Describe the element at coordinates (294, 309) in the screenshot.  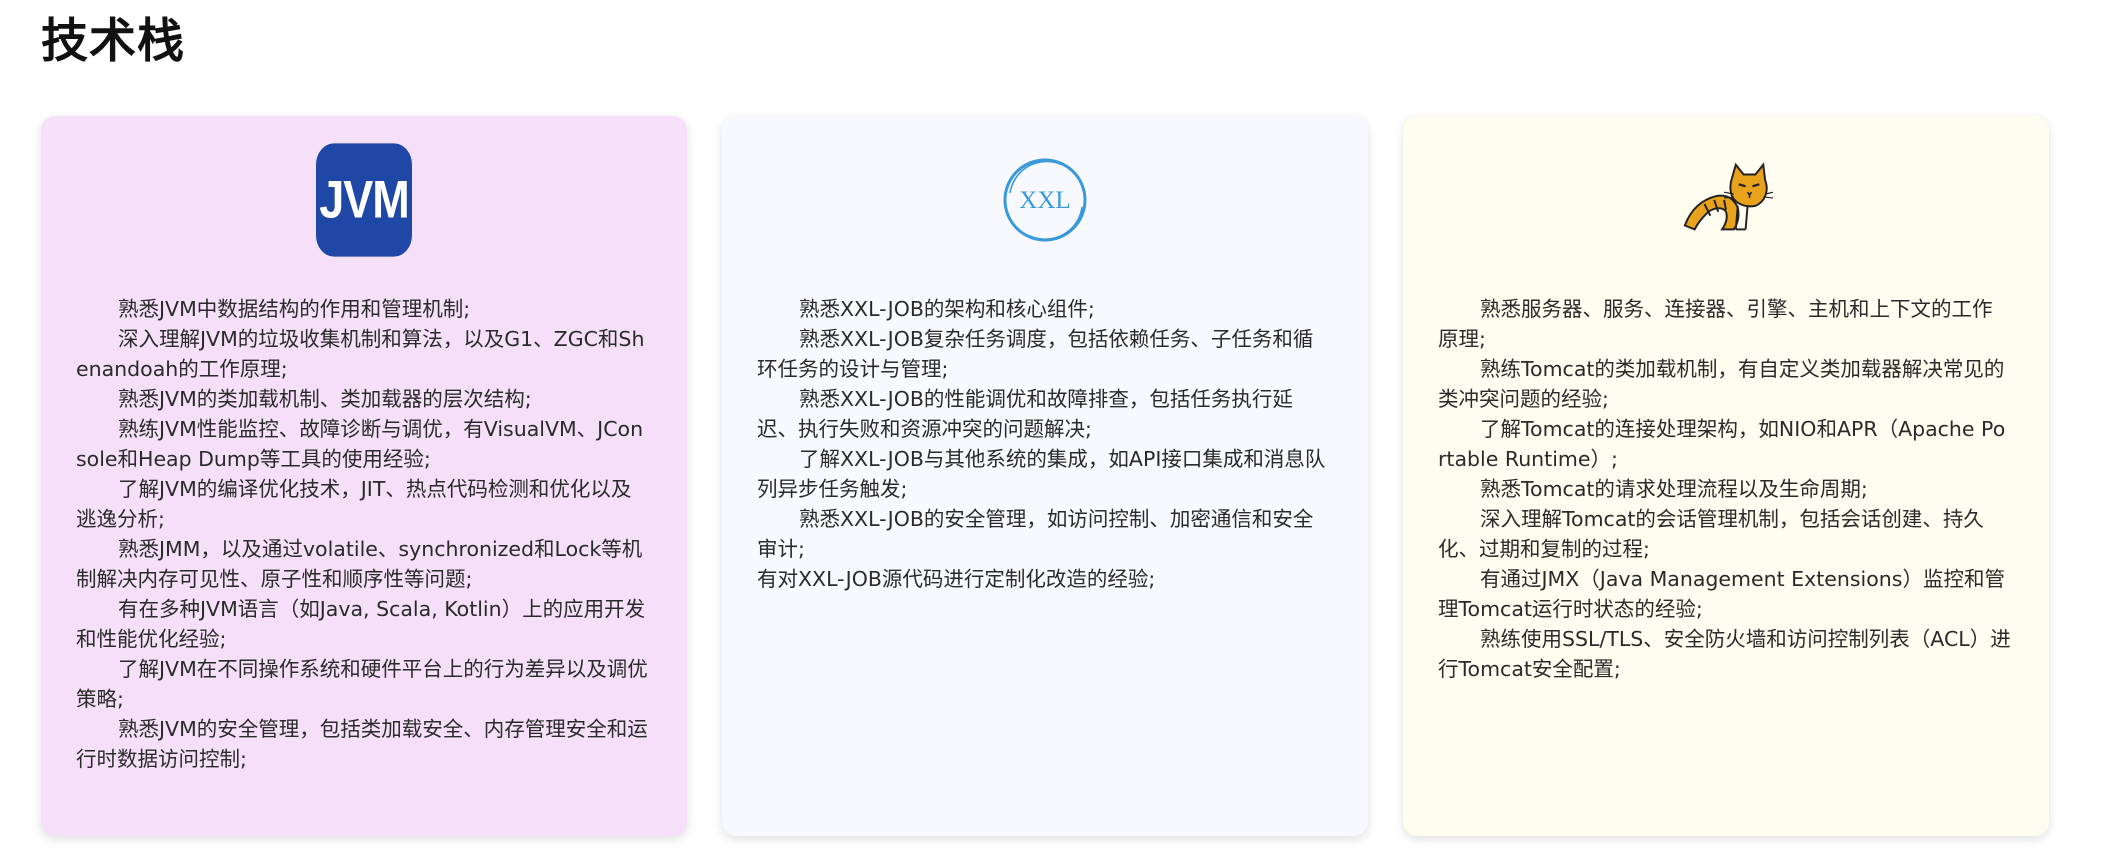
I see `list-item: 熟悉JVM中数据结构的作用和管理机制;` at that location.